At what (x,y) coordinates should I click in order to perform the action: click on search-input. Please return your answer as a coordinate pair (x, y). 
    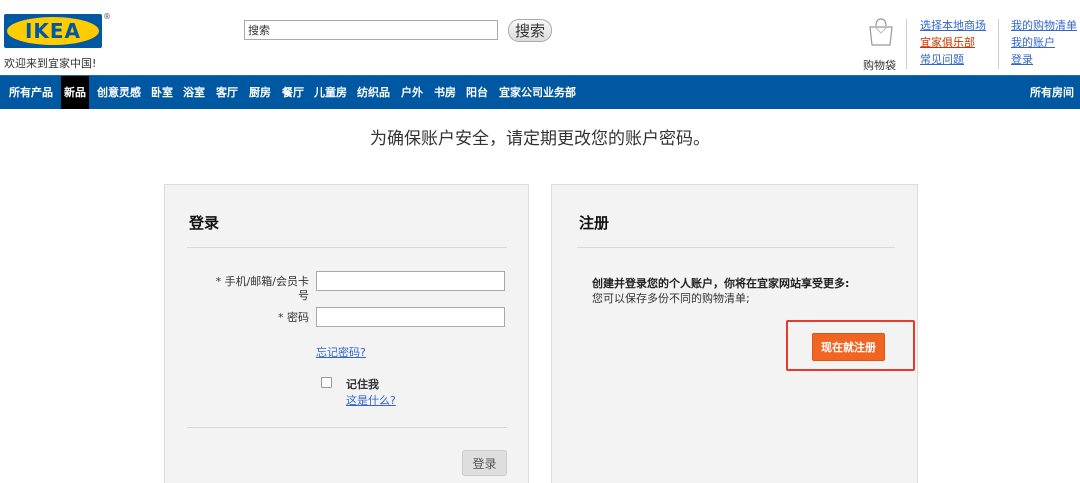
    Looking at the image, I should click on (371, 30).